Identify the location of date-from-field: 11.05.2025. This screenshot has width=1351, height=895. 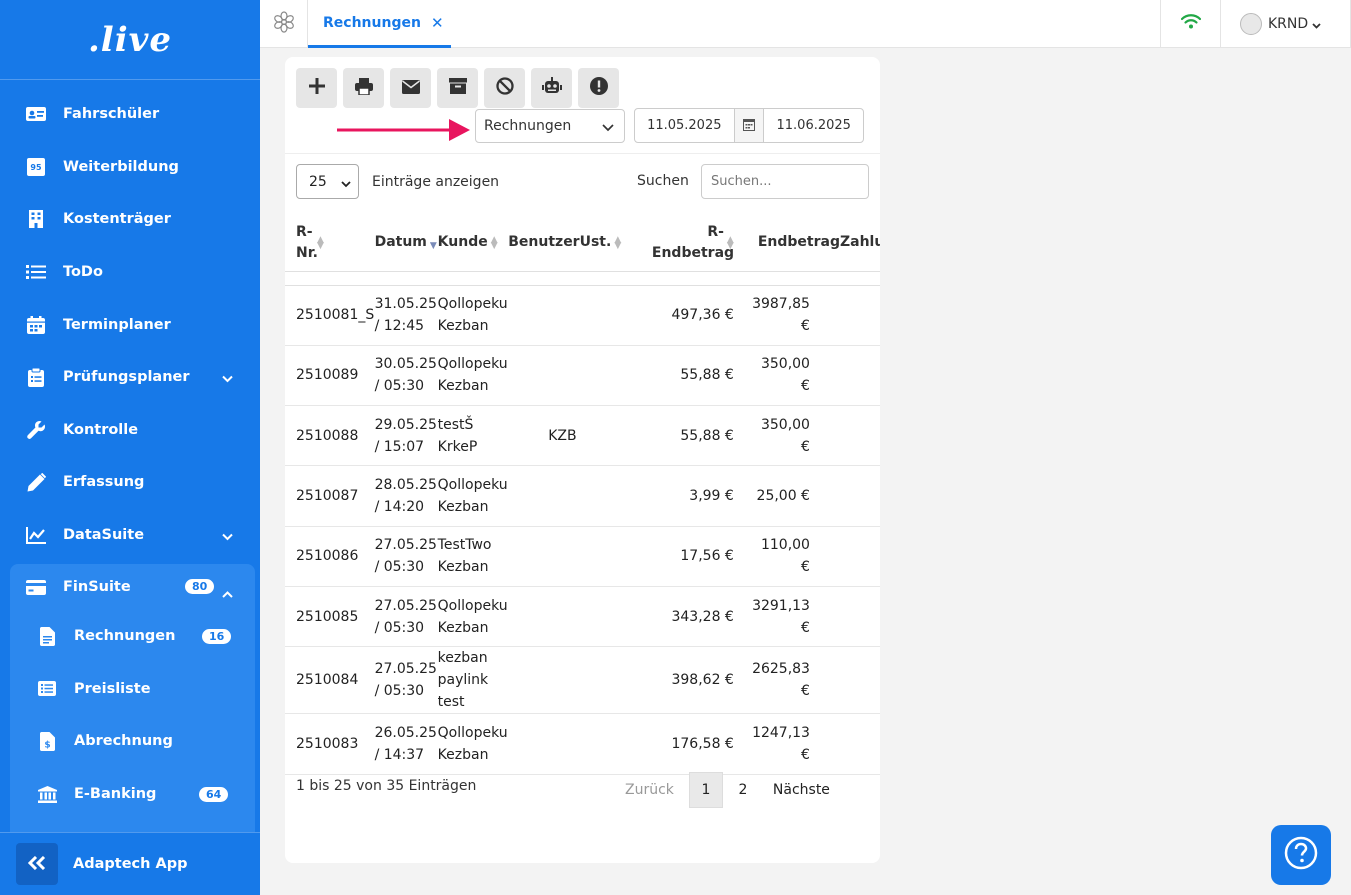
(684, 125).